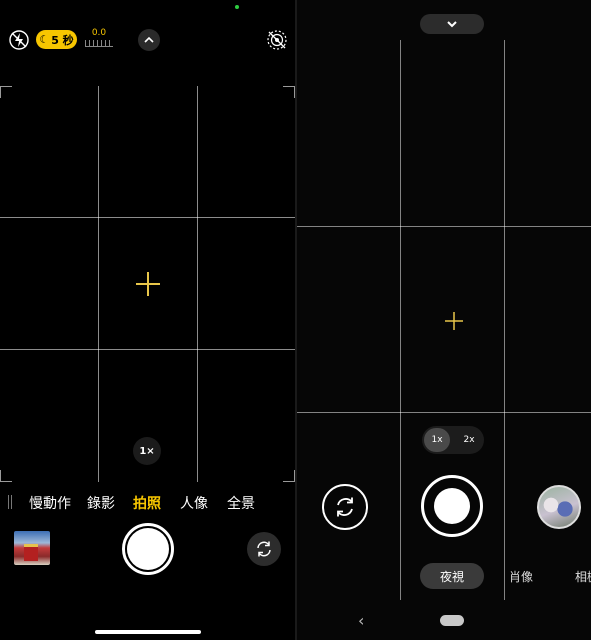 The image size is (591, 640). I want to click on chevron-down-icon, so click(452, 24).